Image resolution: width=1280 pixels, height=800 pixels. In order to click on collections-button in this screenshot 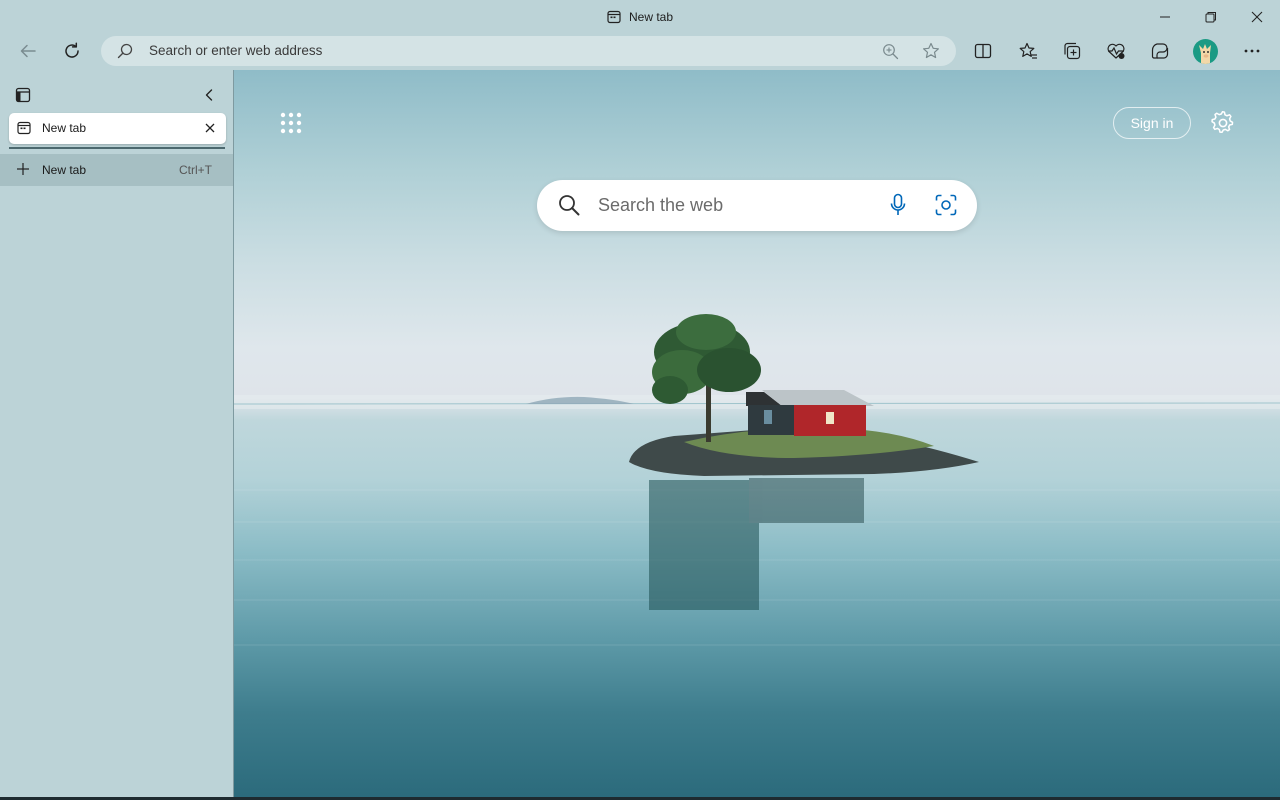, I will do `click(1072, 51)`.